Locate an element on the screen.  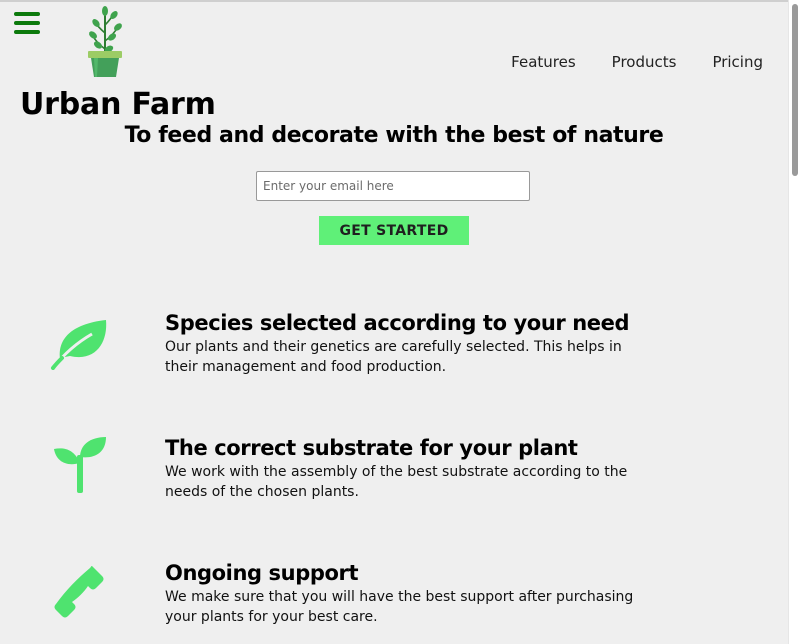
nav-link-products: Products is located at coordinates (644, 62).